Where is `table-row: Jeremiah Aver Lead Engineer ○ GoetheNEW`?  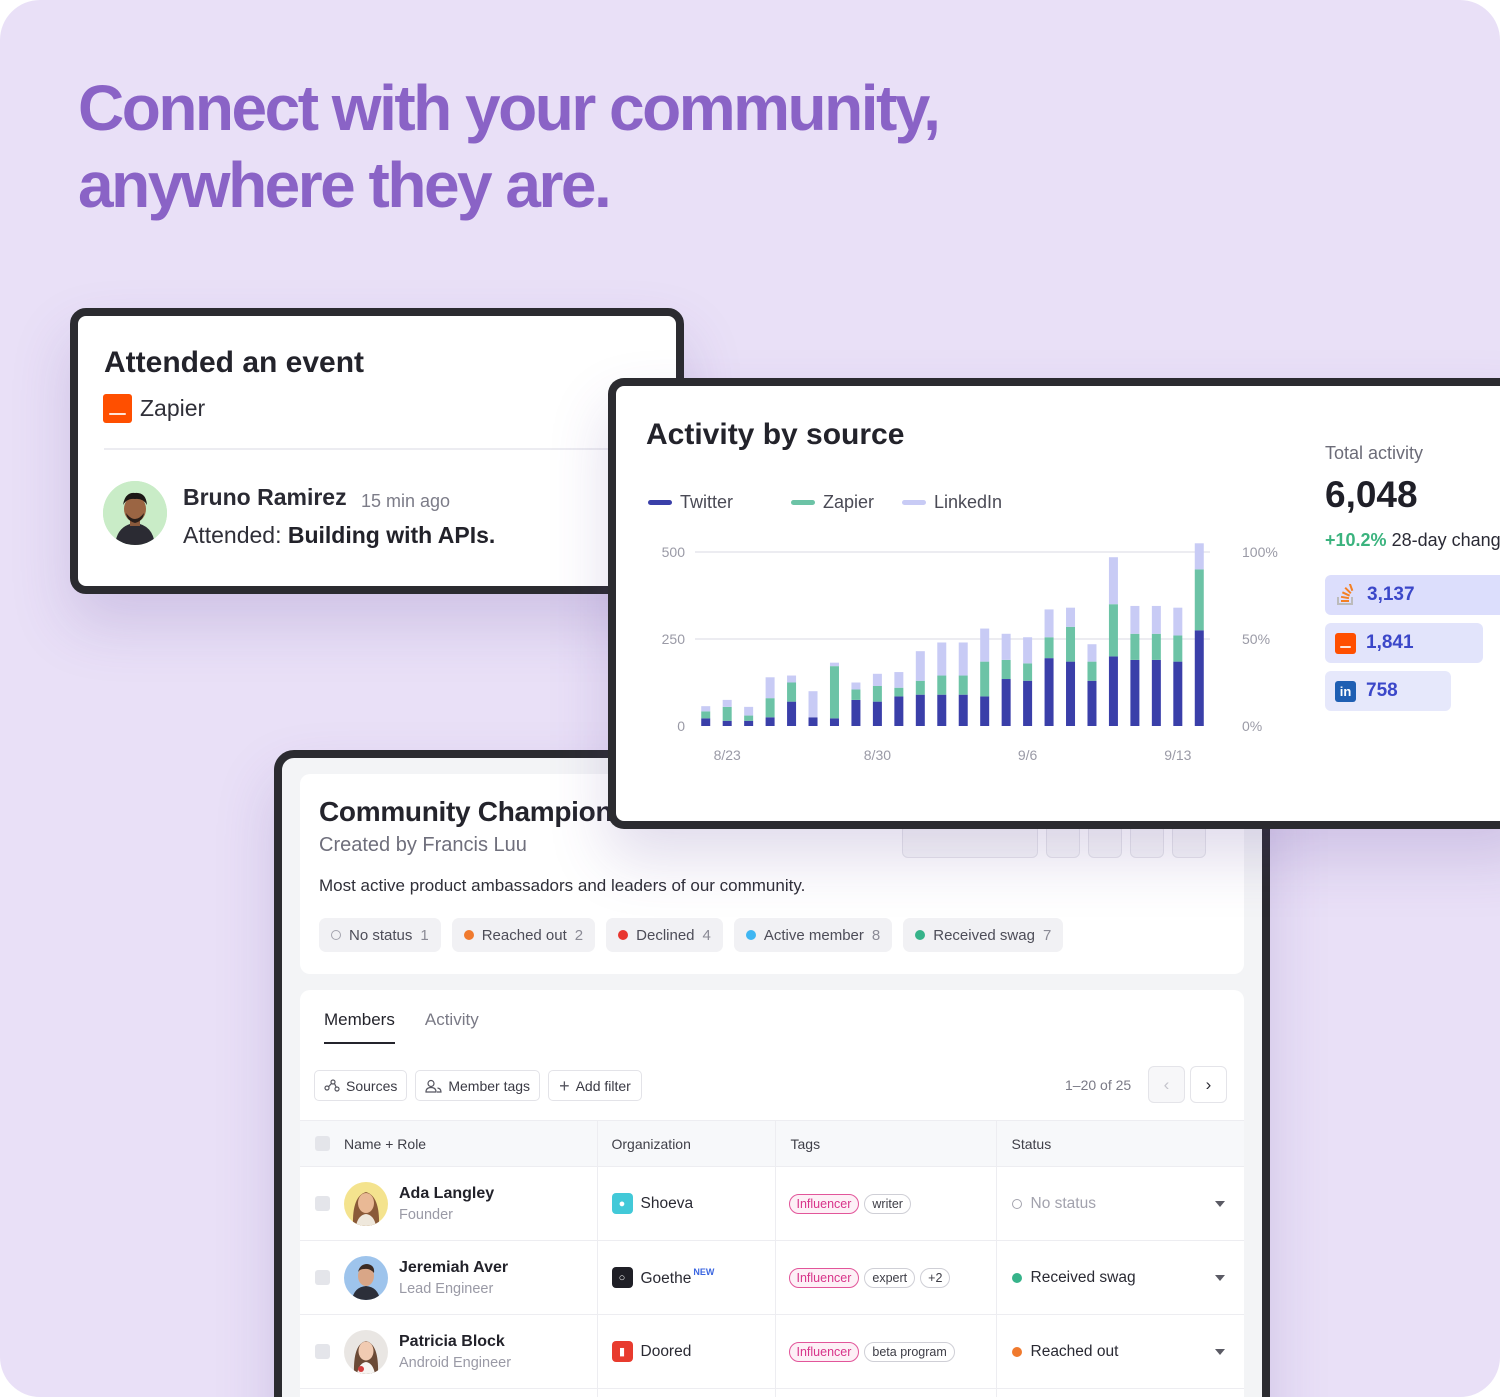
table-row: Jeremiah Aver Lead Engineer ○ GoetheNEW is located at coordinates (772, 1277).